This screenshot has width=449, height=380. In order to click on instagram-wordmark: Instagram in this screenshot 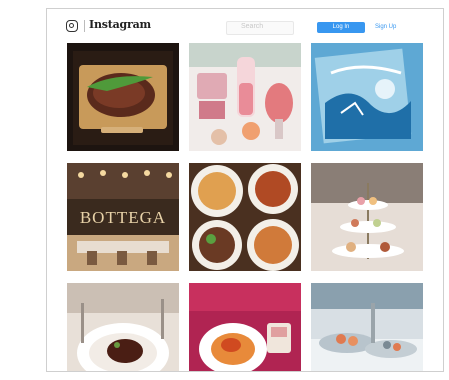, I will do `click(120, 24)`.